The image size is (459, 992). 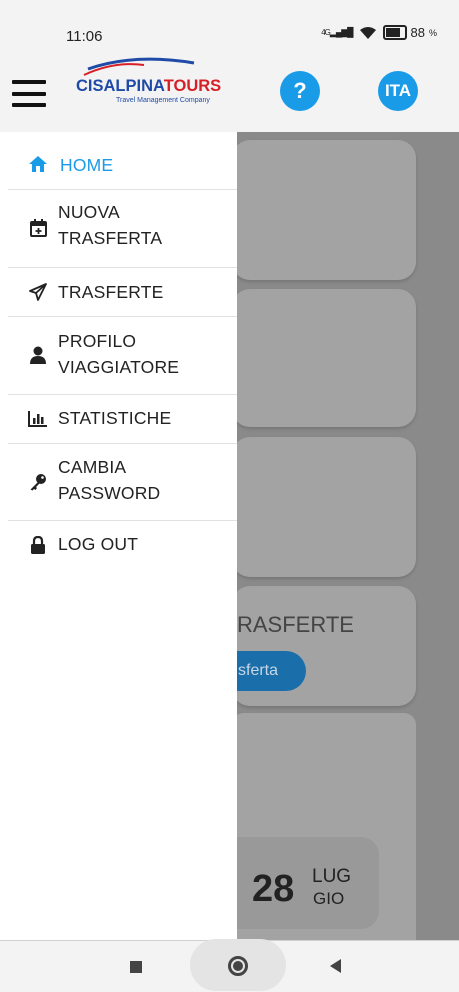 I want to click on status-icons: 4G▂▄▆█ 88%, so click(x=379, y=32).